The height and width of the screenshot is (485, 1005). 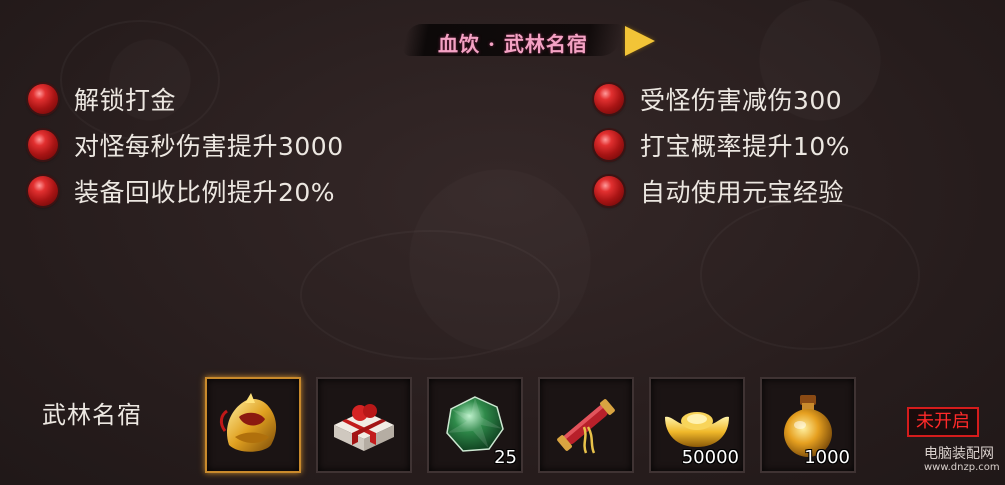 I want to click on watermark: 电脑装配网 www.dnzp.com, so click(x=964, y=460).